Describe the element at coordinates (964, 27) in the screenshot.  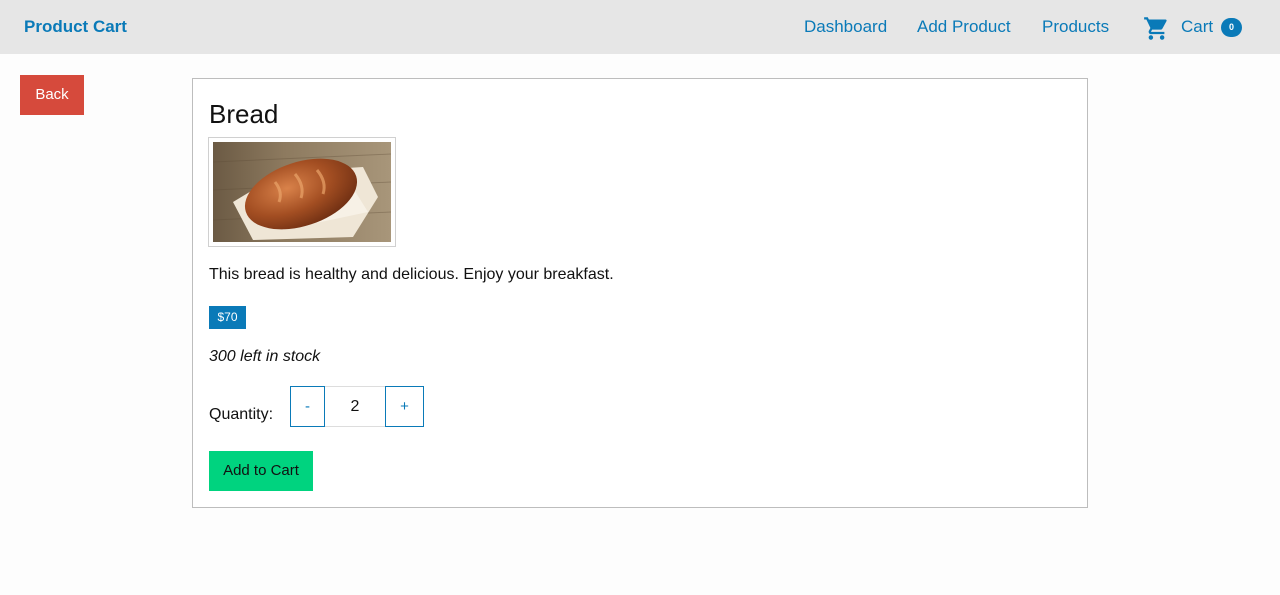
I see `nav-link-add-product: Add Product` at that location.